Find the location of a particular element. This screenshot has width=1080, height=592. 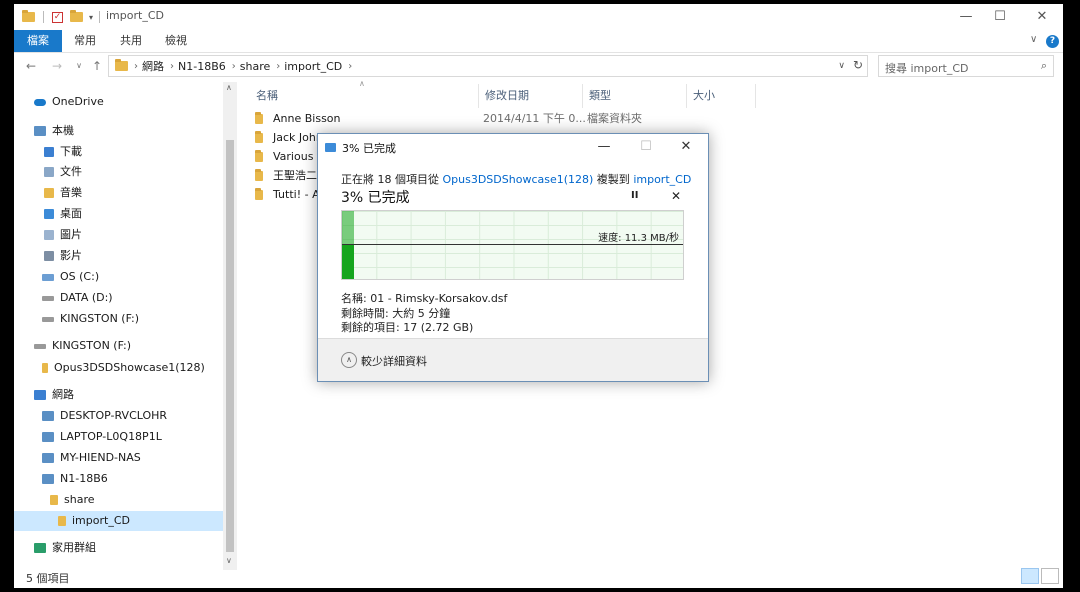

sidebar-item-onedrive: OneDrive is located at coordinates (69, 102).